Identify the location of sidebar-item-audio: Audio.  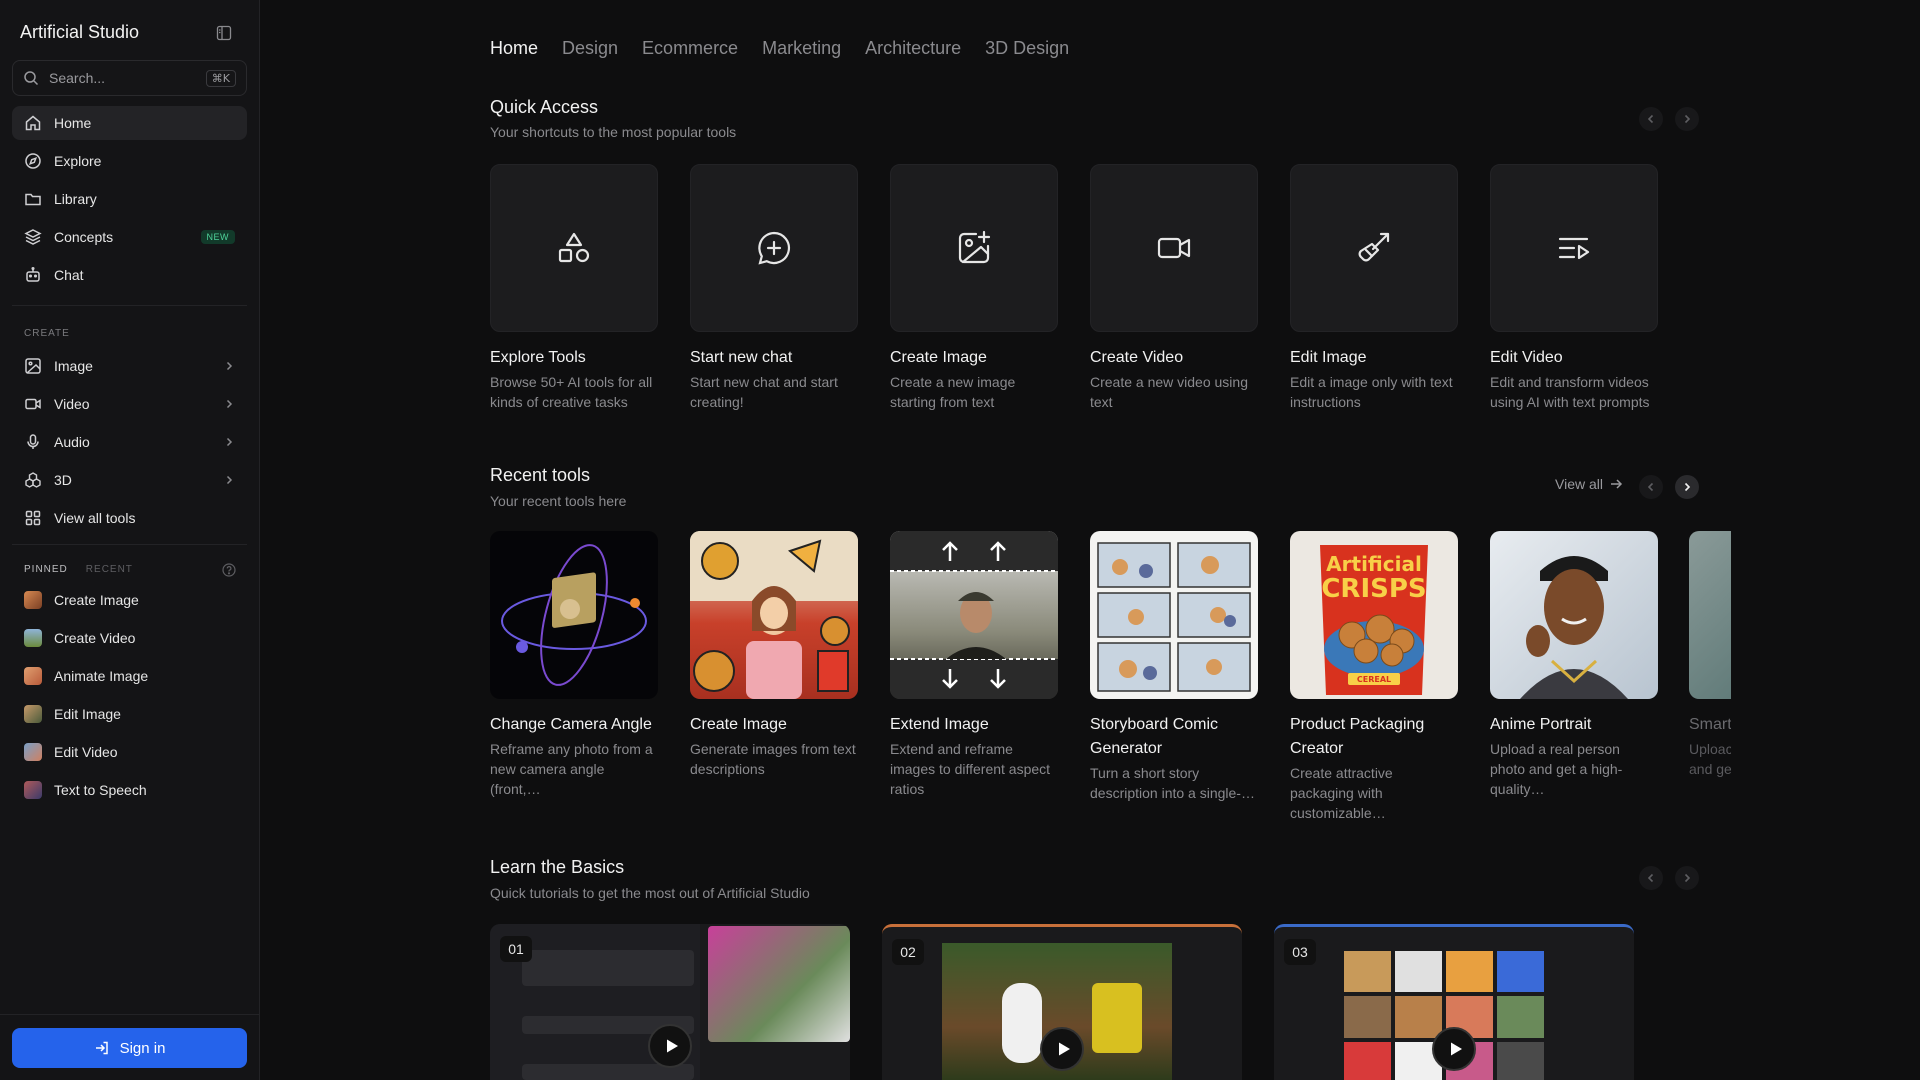
(129, 442).